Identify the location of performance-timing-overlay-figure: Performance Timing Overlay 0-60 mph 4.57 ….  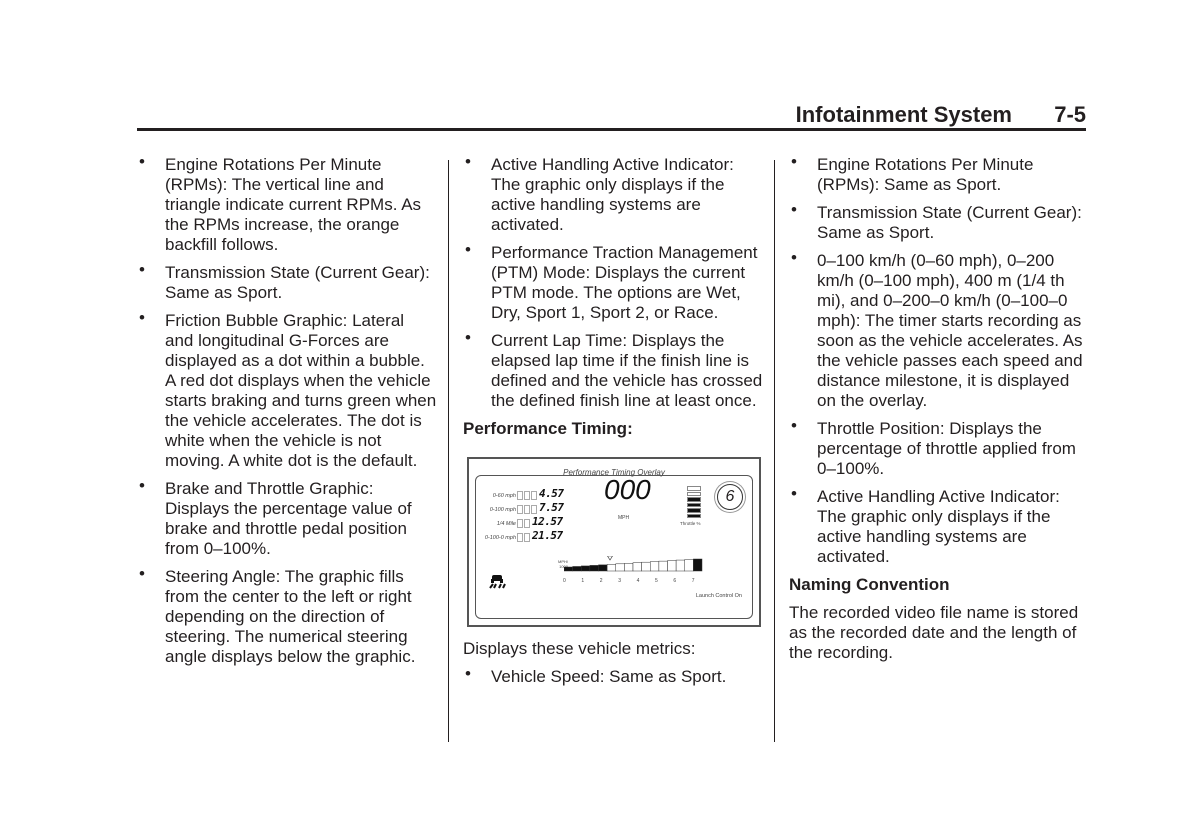
(614, 542).